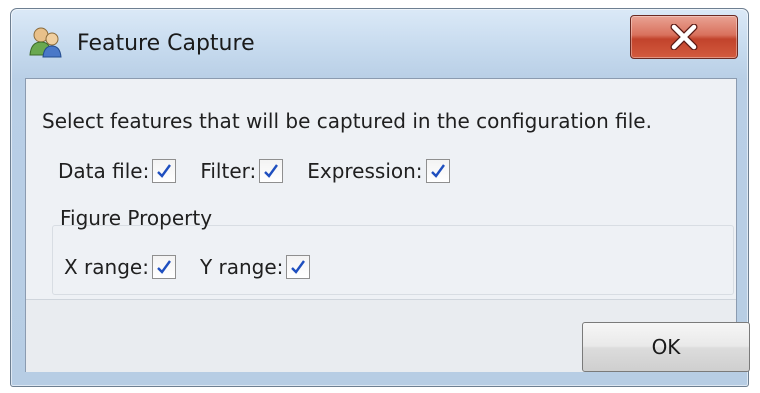  What do you see at coordinates (46, 42) in the screenshot?
I see `users-icon` at bounding box center [46, 42].